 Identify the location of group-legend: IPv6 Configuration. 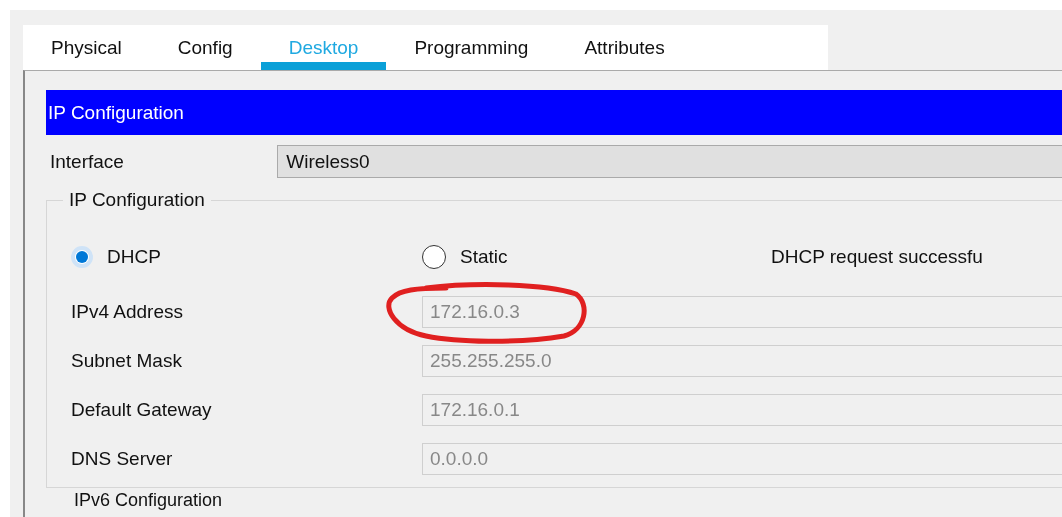
(148, 500).